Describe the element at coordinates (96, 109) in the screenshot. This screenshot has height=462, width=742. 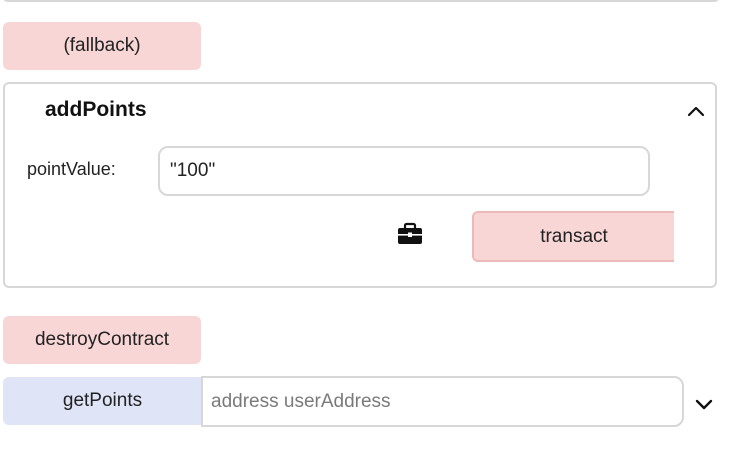
I see `function-title: addPoints` at that location.